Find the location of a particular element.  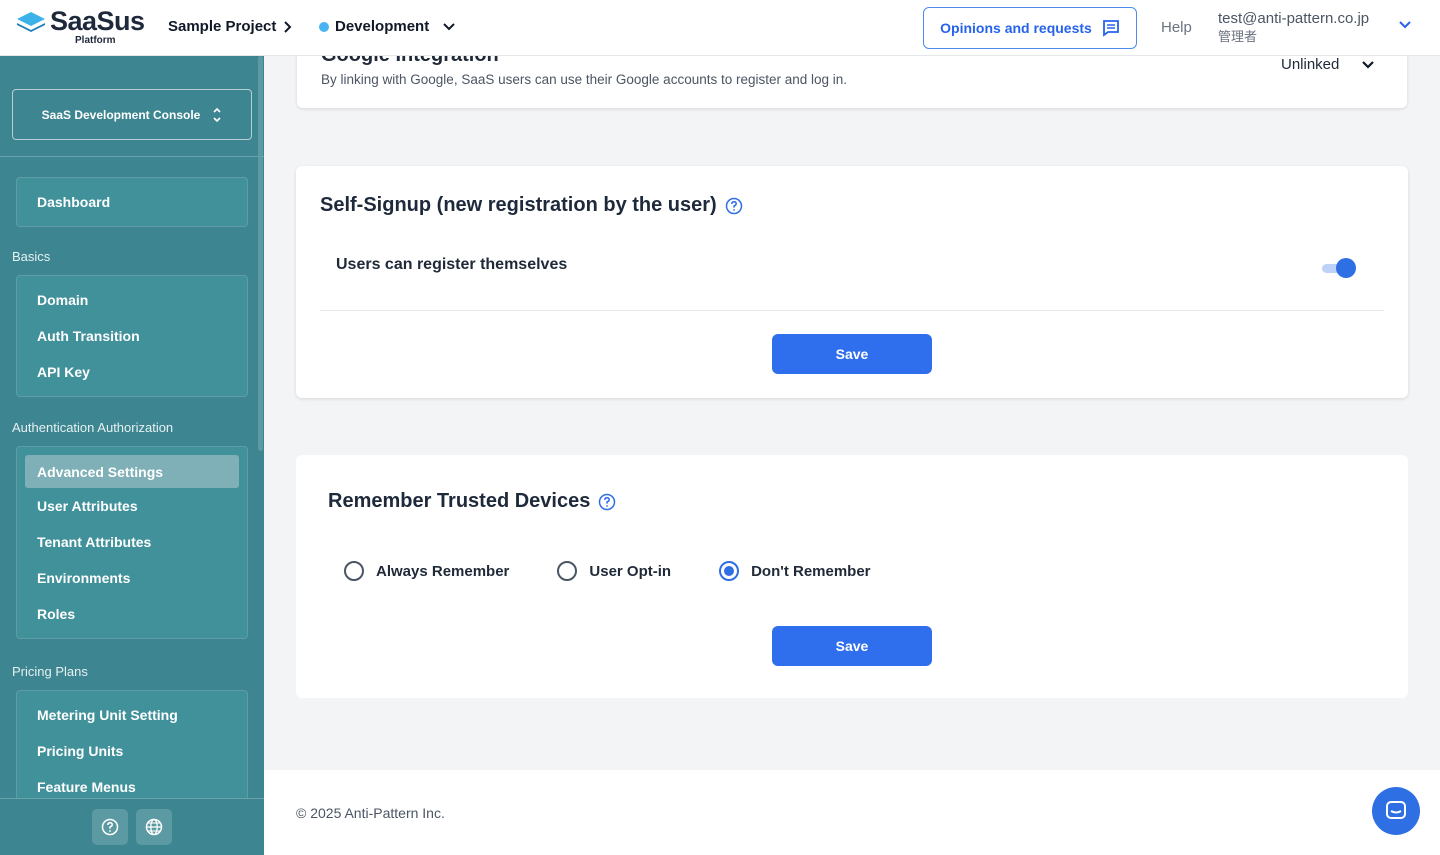

opinions-button: Opinions and requests is located at coordinates (1030, 28).